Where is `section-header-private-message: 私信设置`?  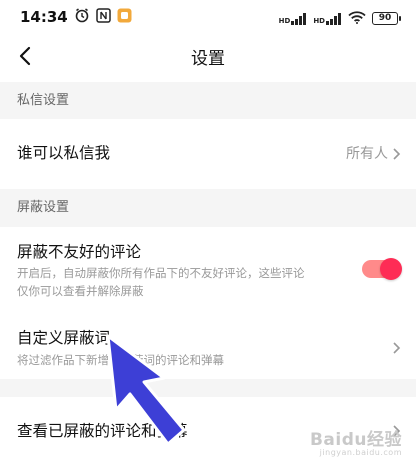 section-header-private-message: 私信设置 is located at coordinates (208, 100).